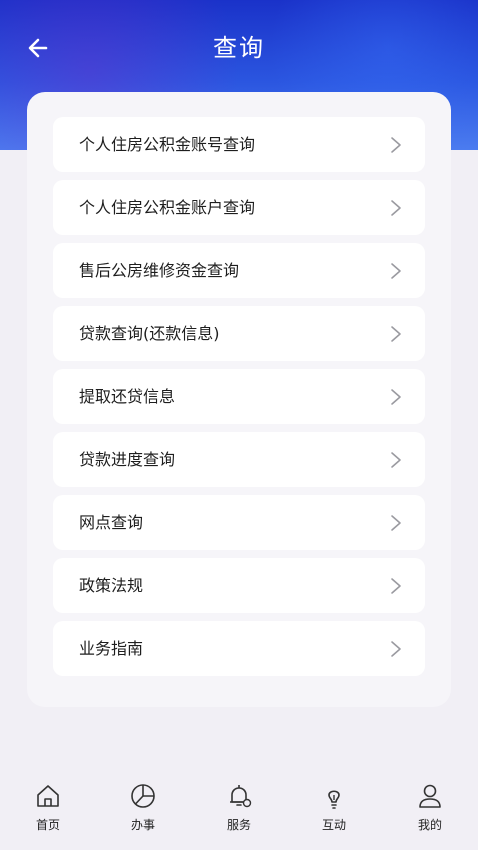 Image resolution: width=478 pixels, height=850 pixels. Describe the element at coordinates (159, 270) in the screenshot. I see `menu-item-label: 售后公房维修资金查询` at that location.